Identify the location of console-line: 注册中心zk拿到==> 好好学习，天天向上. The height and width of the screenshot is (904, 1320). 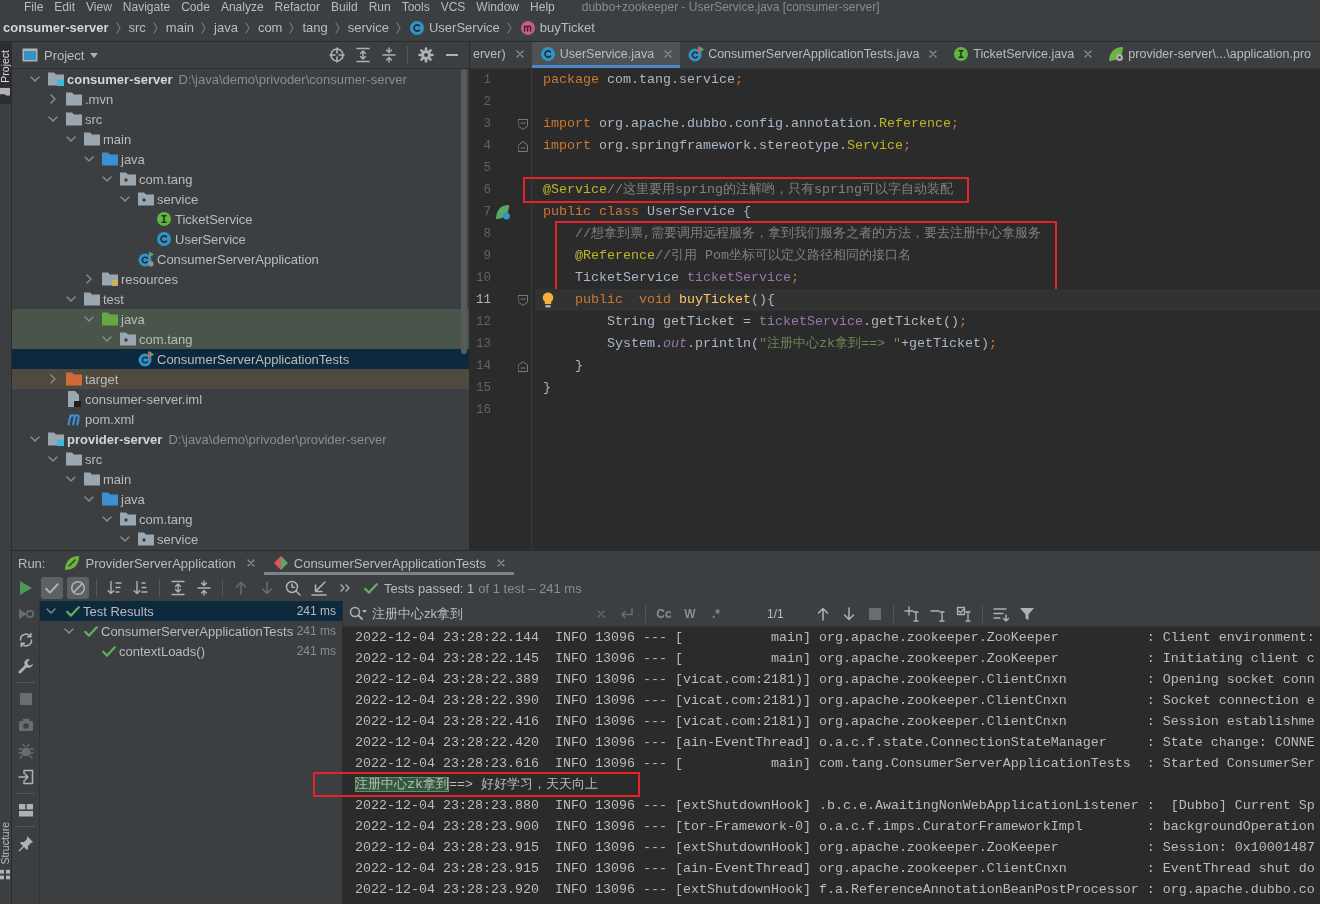
(476, 785).